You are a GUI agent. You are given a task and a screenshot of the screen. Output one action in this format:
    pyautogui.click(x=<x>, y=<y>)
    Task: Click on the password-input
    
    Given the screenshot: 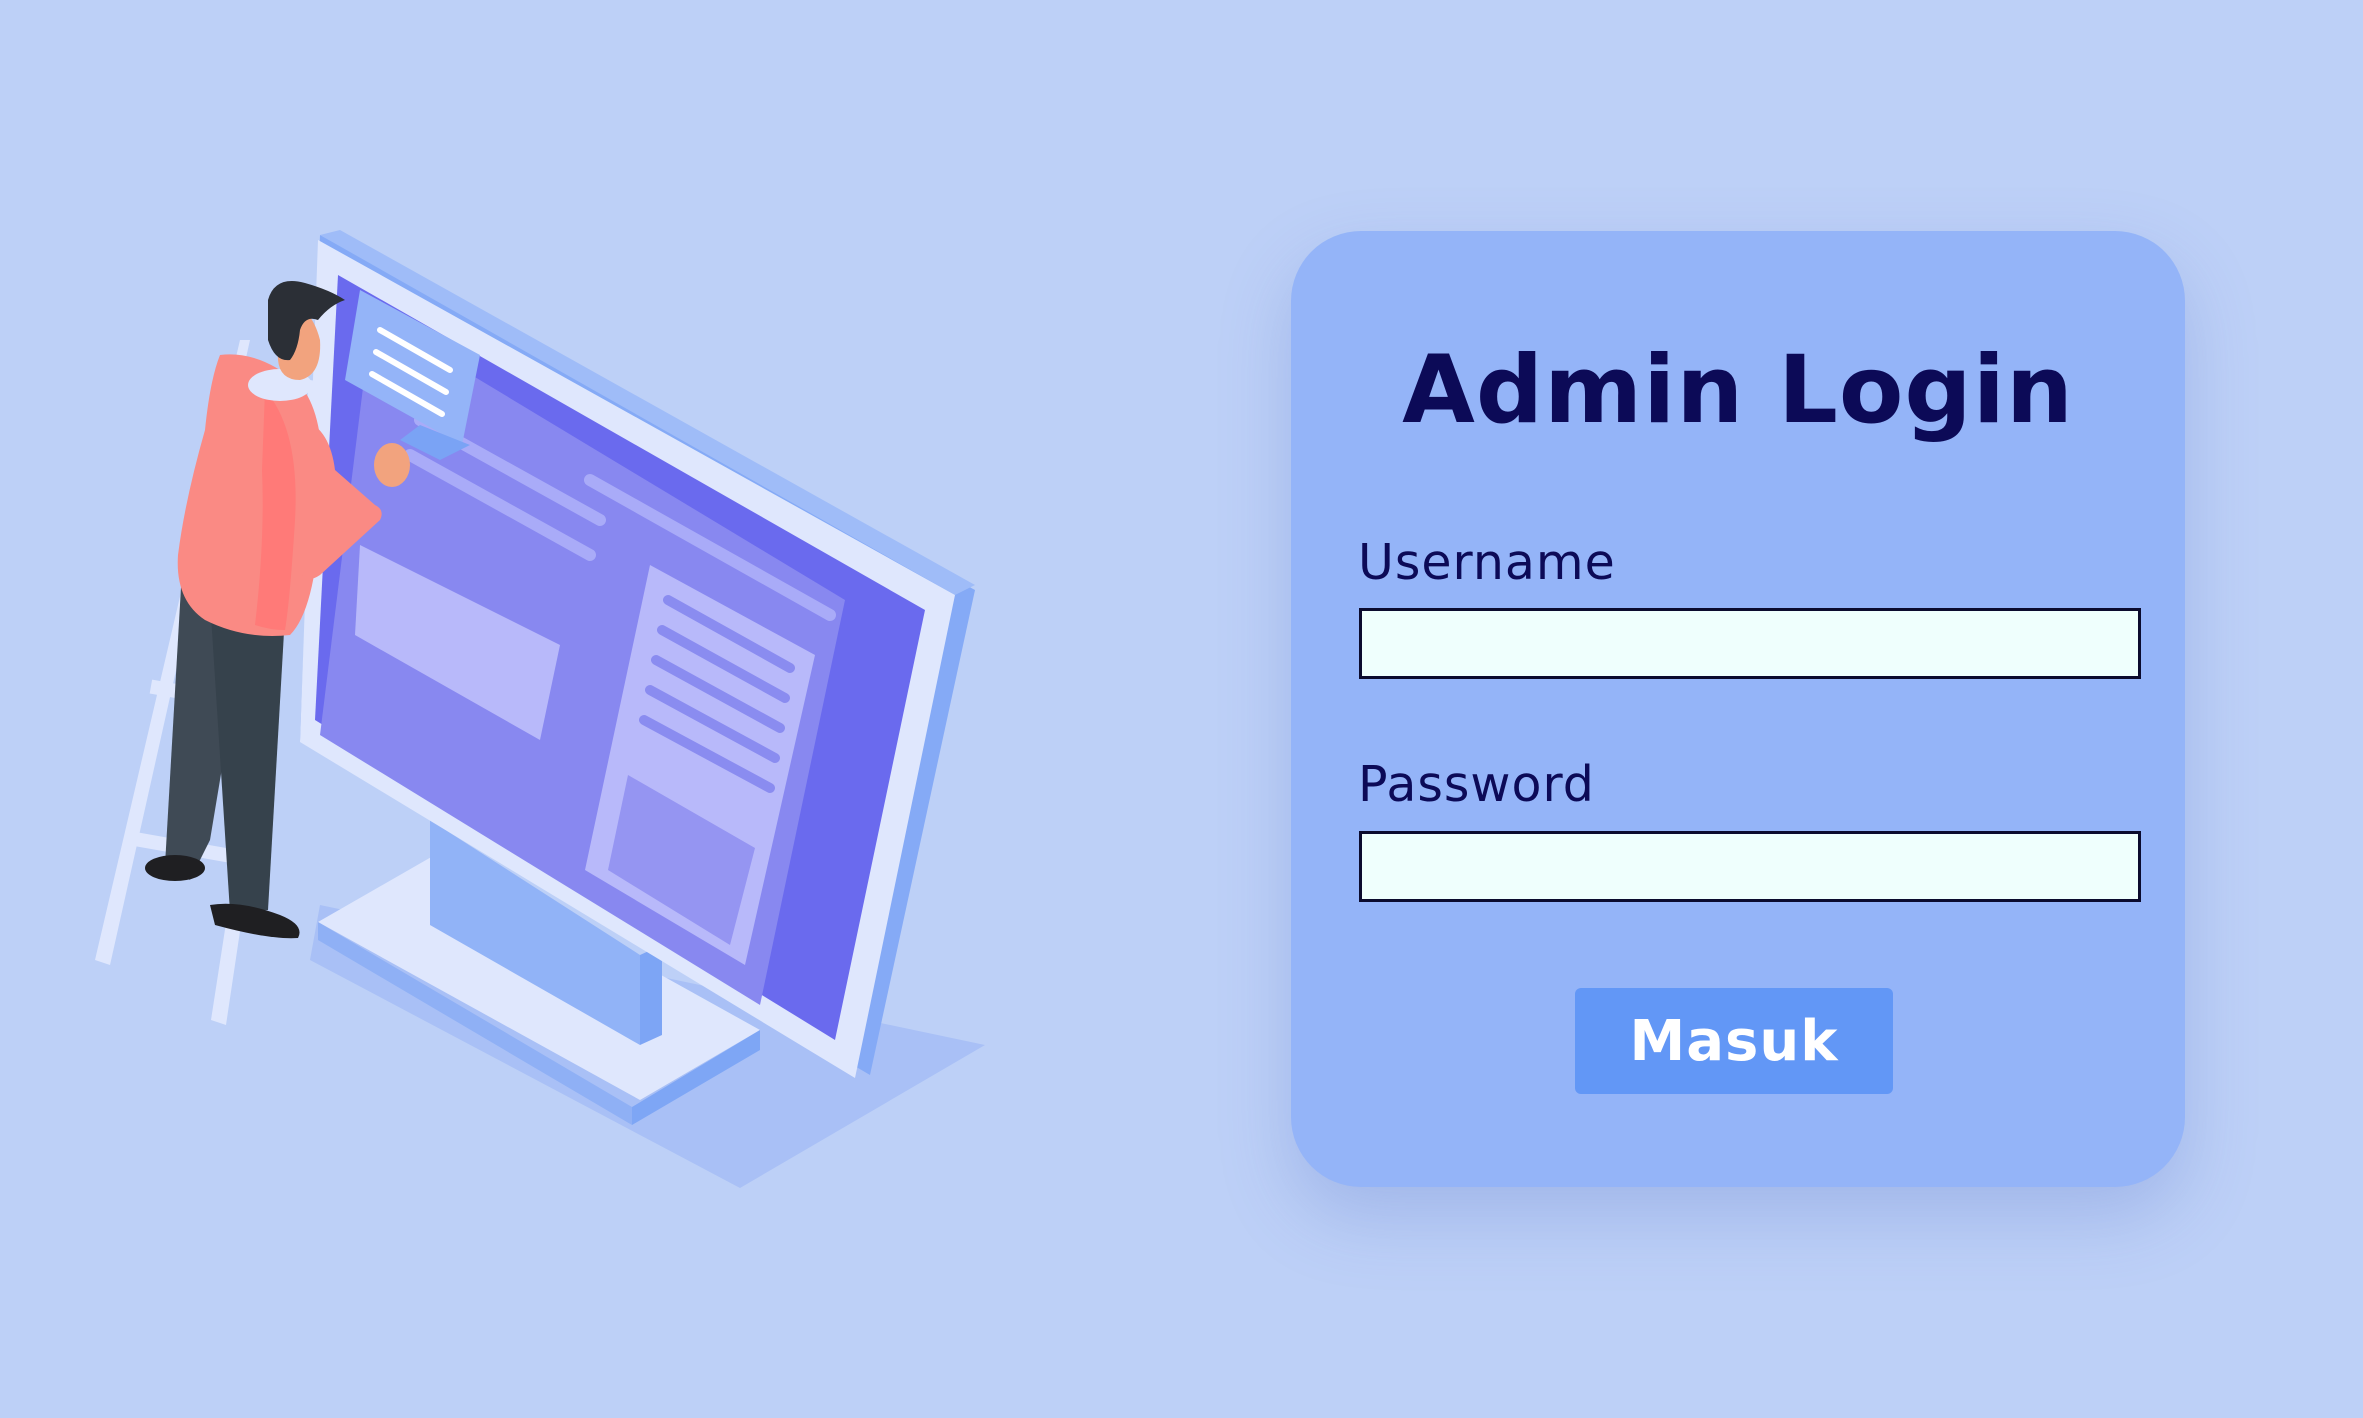 What is the action you would take?
    pyautogui.click(x=1750, y=866)
    